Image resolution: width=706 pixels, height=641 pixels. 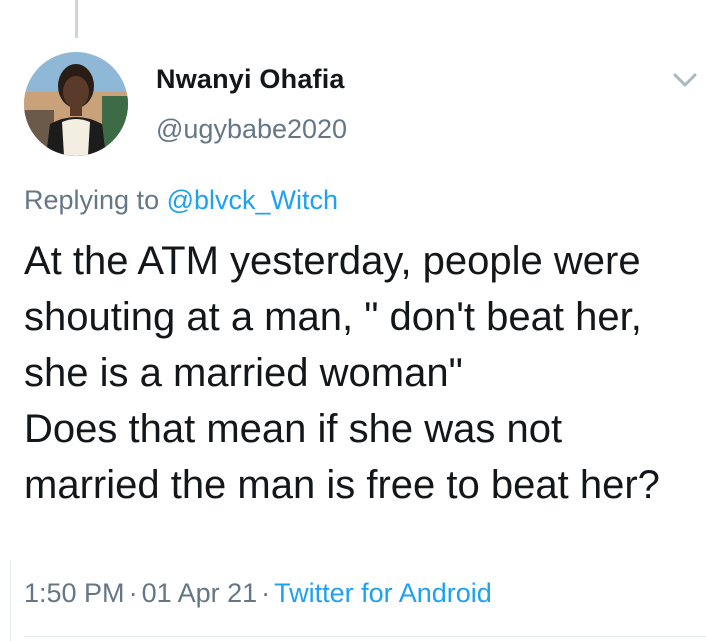 I want to click on tweet-meta: 1:50 PM · 01 Apr 21 · Twitter for Android, so click(x=258, y=593).